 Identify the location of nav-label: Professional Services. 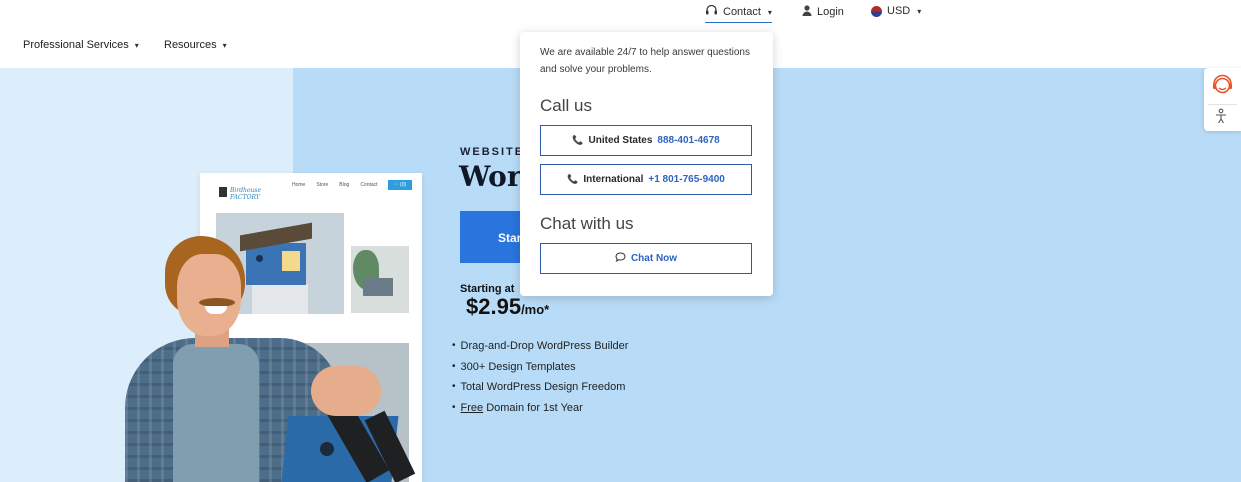
(76, 45).